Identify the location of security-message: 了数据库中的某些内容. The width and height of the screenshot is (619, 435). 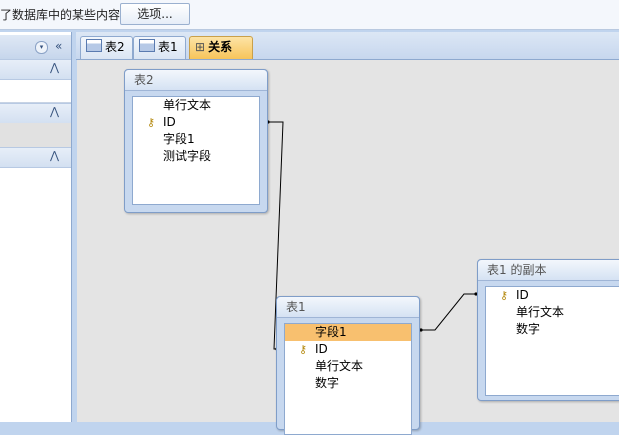
(60, 15).